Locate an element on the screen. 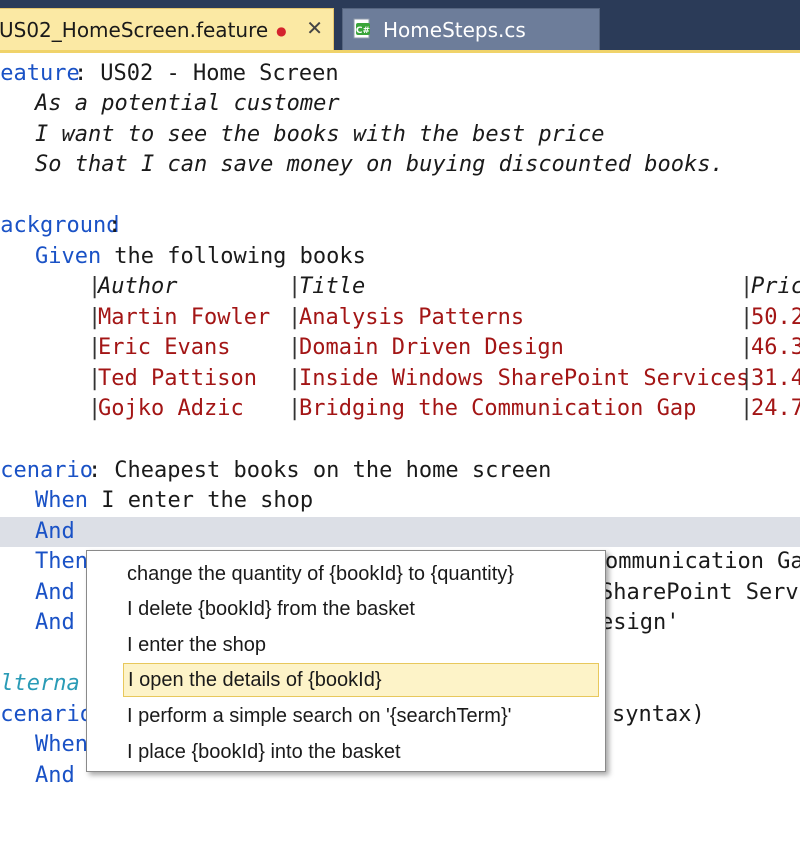  modified-indicator-icon: ● is located at coordinates (281, 30).